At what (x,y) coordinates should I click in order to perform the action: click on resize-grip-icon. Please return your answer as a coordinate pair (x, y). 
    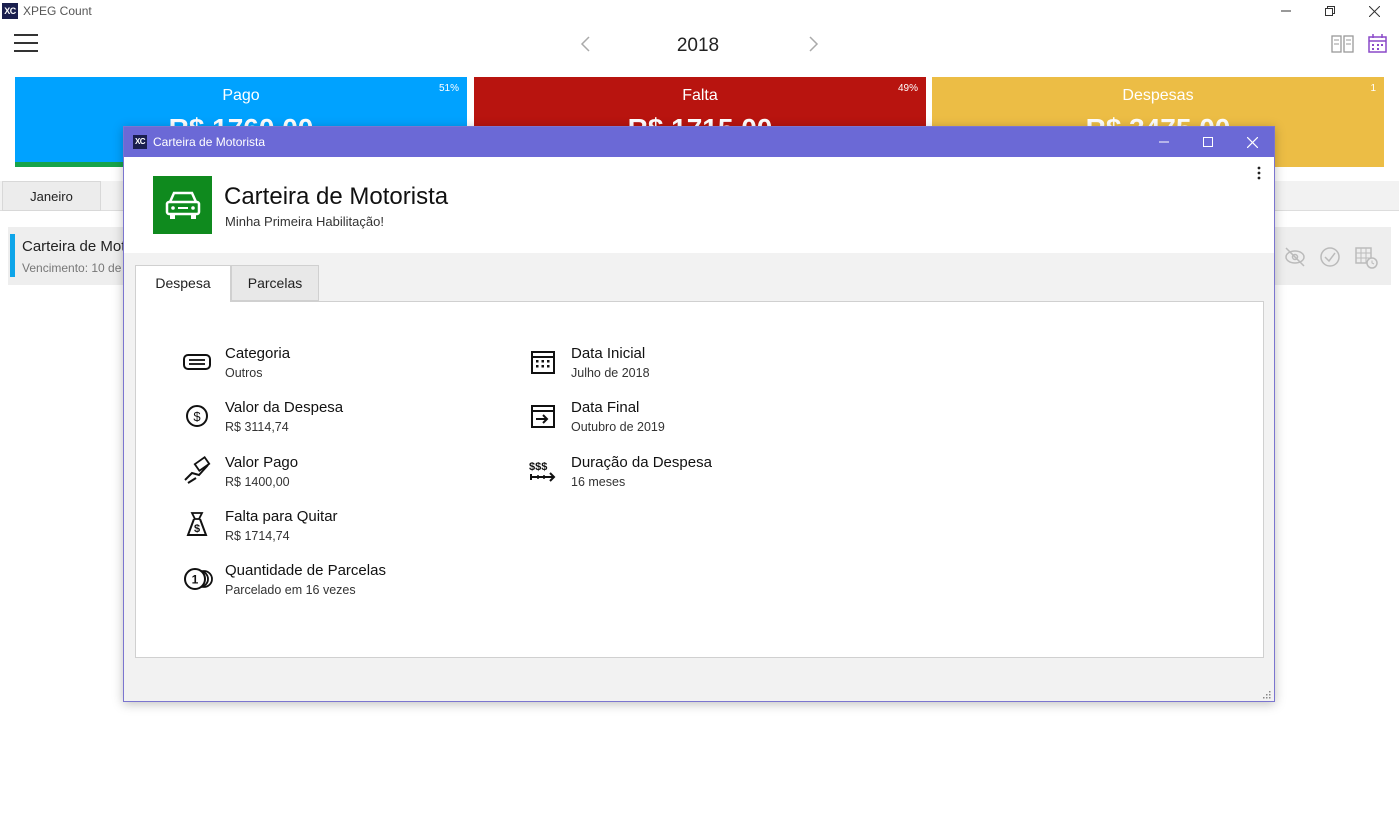
    Looking at the image, I should click on (1266, 693).